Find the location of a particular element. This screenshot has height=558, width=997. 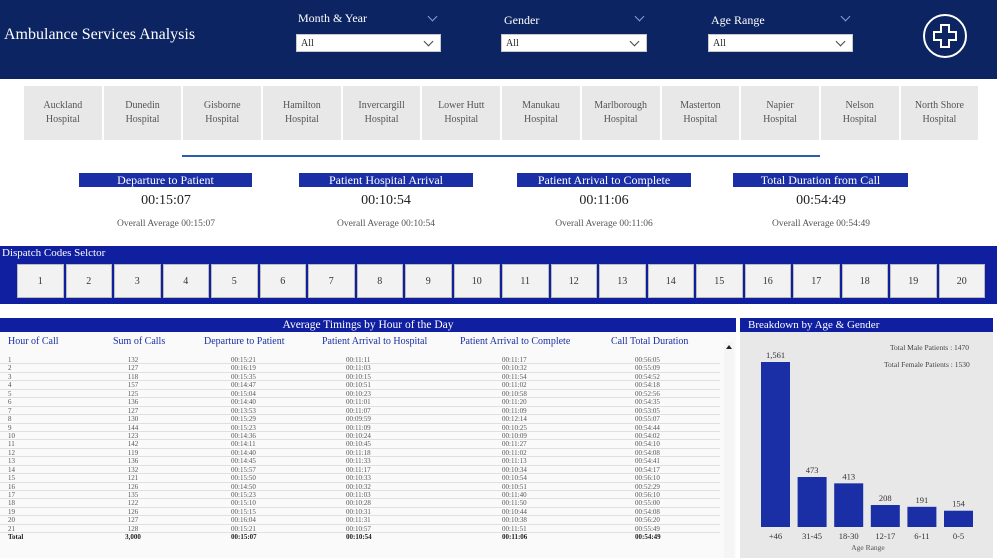

table-scrollbar is located at coordinates (729, 450).